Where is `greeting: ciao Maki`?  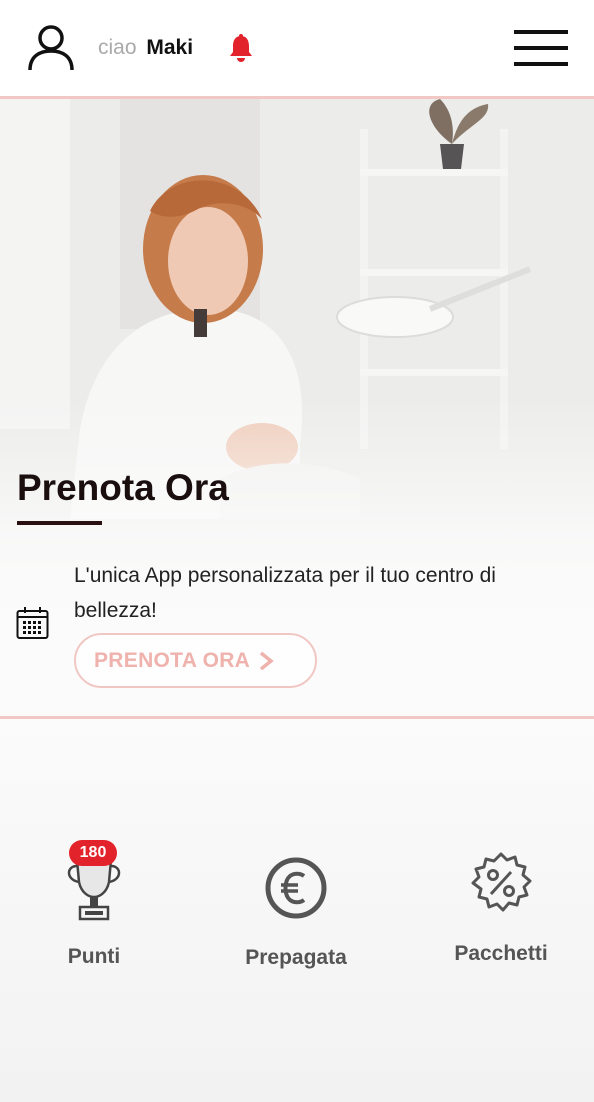 greeting: ciao Maki is located at coordinates (145, 48).